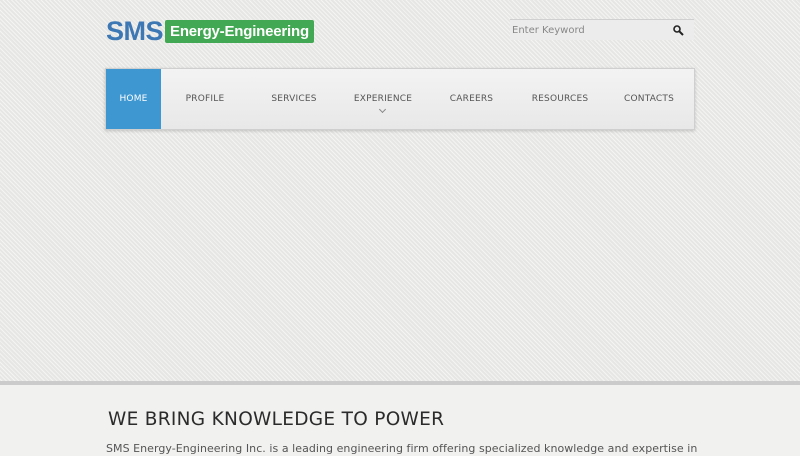  I want to click on nav-item-services: SERVICES, so click(294, 99).